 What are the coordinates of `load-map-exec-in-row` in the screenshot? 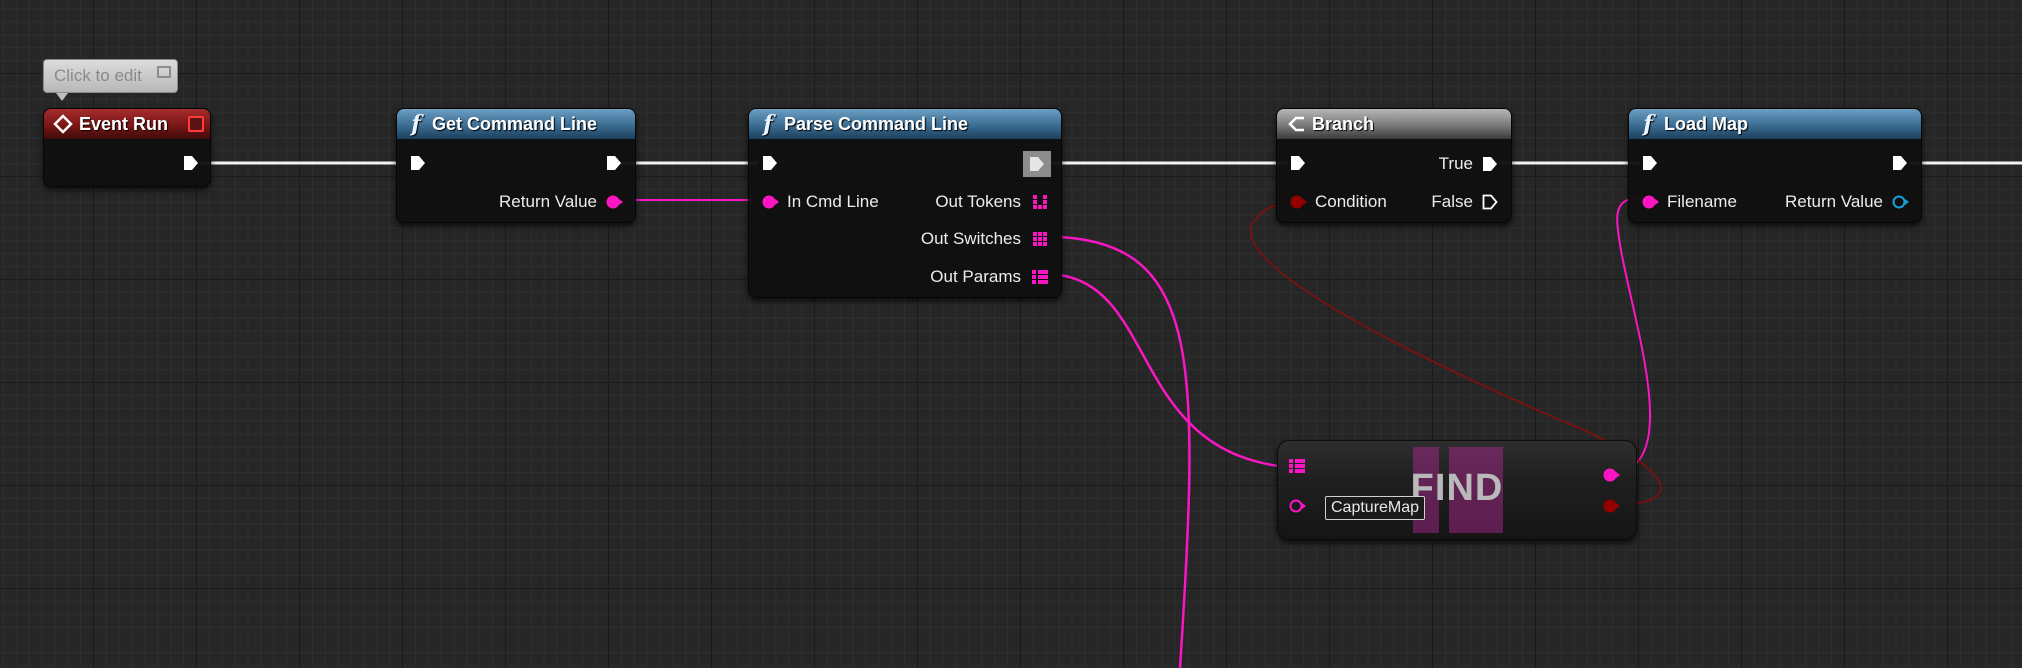 It's located at (1650, 163).